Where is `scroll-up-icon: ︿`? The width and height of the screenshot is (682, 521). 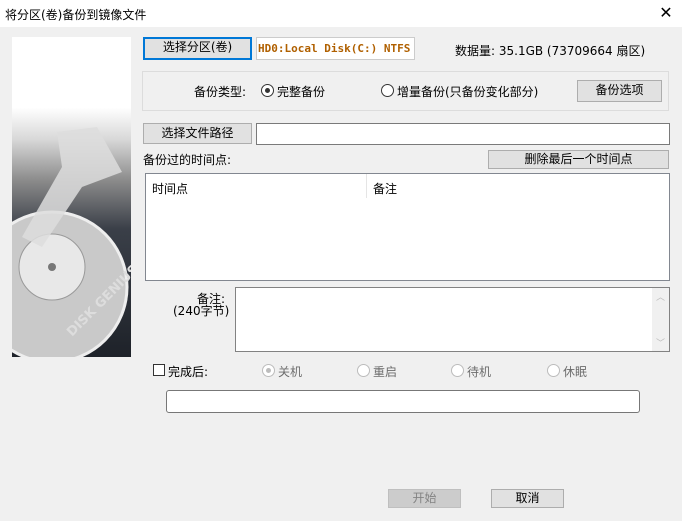 scroll-up-icon: ︿ is located at coordinates (660, 296).